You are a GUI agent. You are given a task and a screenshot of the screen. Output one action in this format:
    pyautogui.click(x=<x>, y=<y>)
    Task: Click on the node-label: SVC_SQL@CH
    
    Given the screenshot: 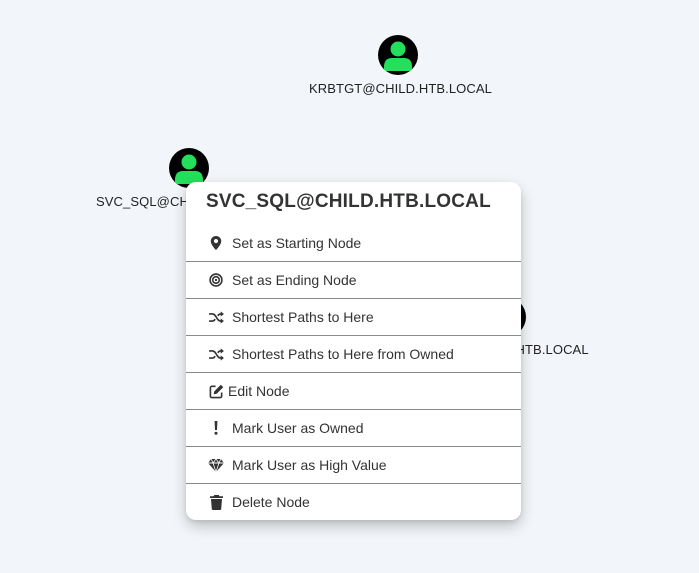 What is the action you would take?
    pyautogui.click(x=142, y=201)
    